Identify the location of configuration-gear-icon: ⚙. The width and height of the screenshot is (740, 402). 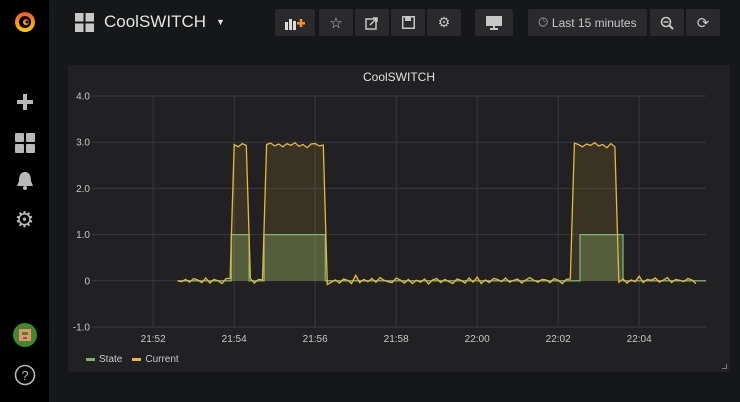
(24, 220).